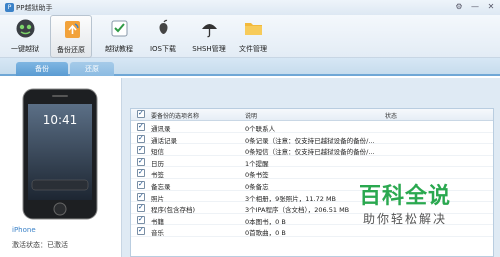  Describe the element at coordinates (157, 163) in the screenshot. I see `row-item-name: 日历` at that location.